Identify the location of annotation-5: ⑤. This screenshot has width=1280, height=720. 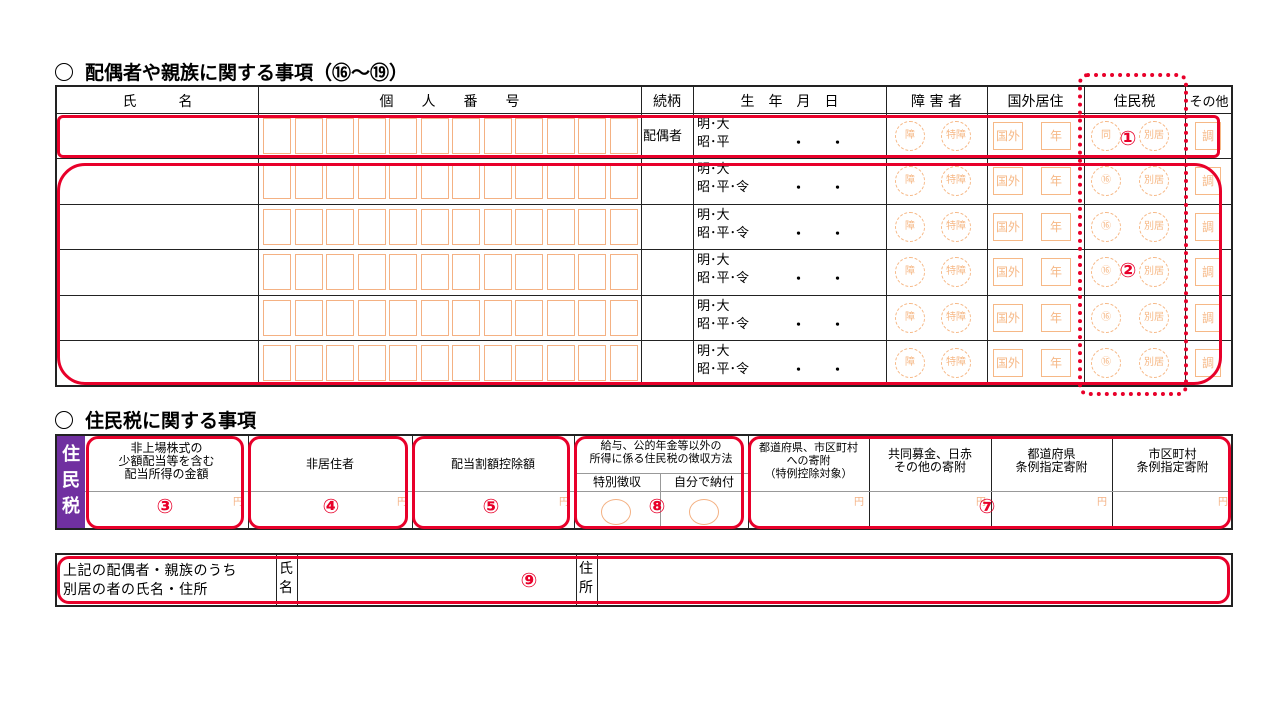
(491, 506).